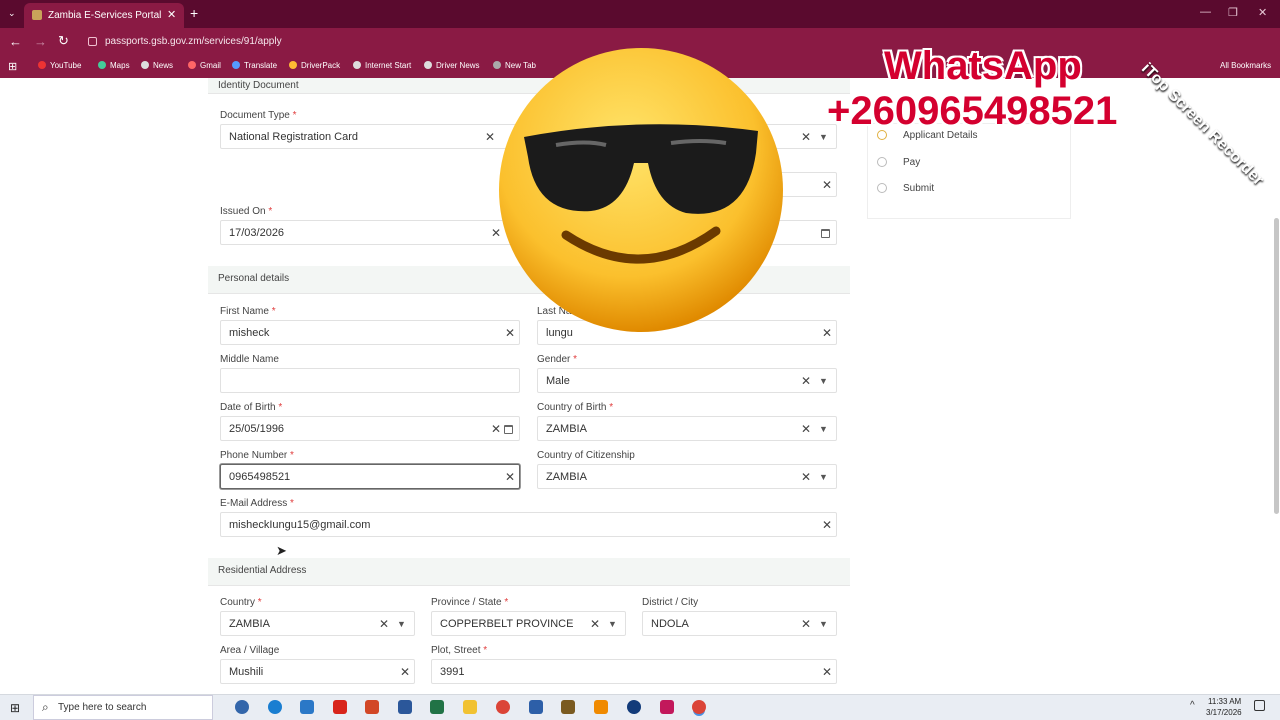 The image size is (1280, 720). Describe the element at coordinates (372, 707) in the screenshot. I see `powerpoint-icon` at that location.